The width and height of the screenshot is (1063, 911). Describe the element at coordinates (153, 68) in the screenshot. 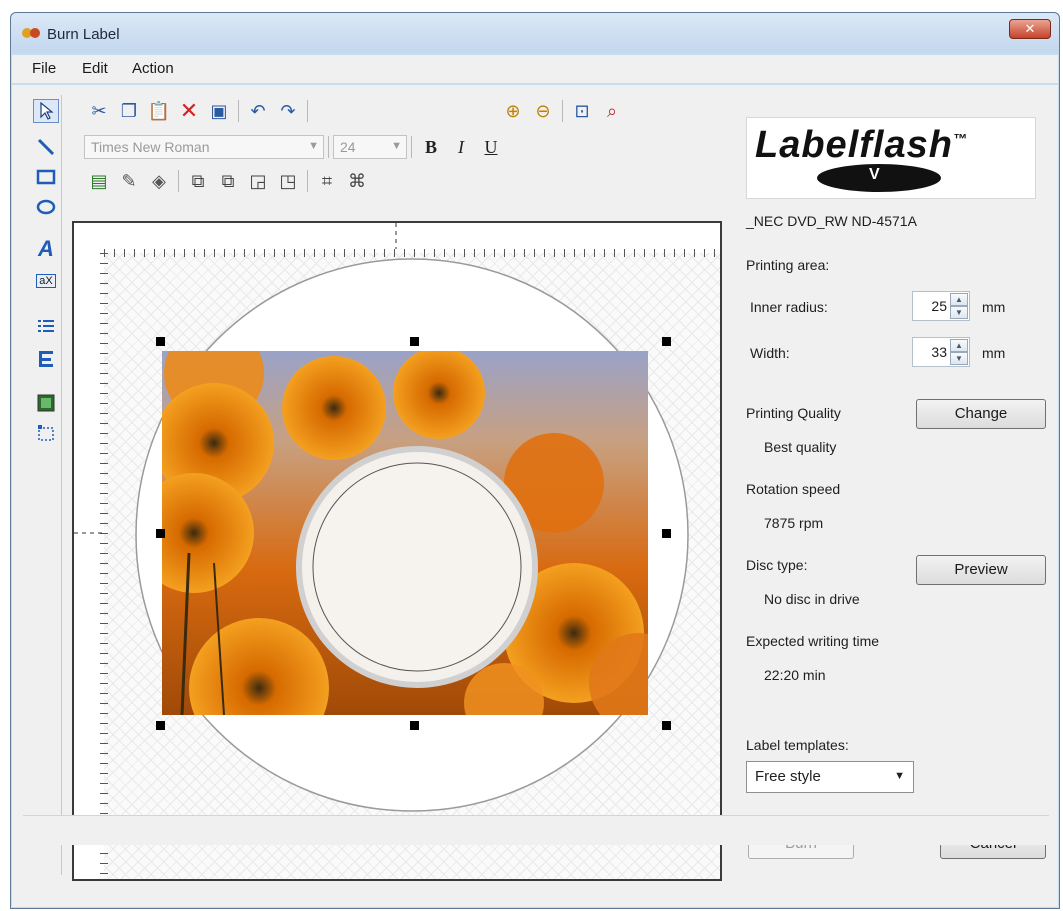

I see `menu-action: Action` at that location.